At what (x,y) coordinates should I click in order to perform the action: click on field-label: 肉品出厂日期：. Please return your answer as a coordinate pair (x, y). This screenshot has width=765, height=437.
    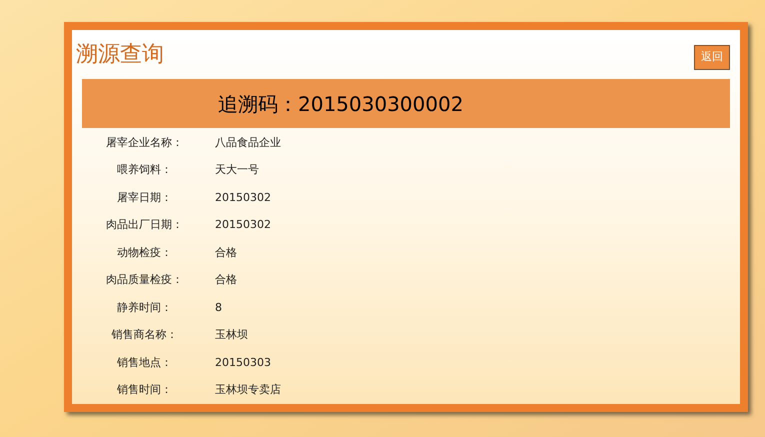
    Looking at the image, I should click on (144, 225).